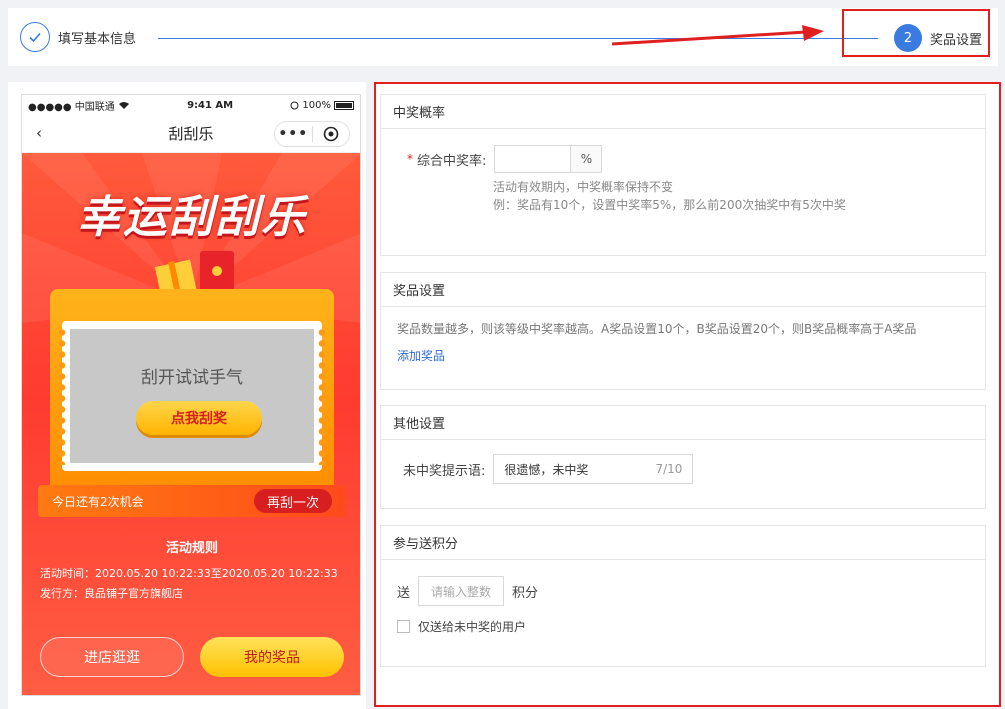 The height and width of the screenshot is (709, 1005). I want to click on points-checkbox, so click(403, 626).